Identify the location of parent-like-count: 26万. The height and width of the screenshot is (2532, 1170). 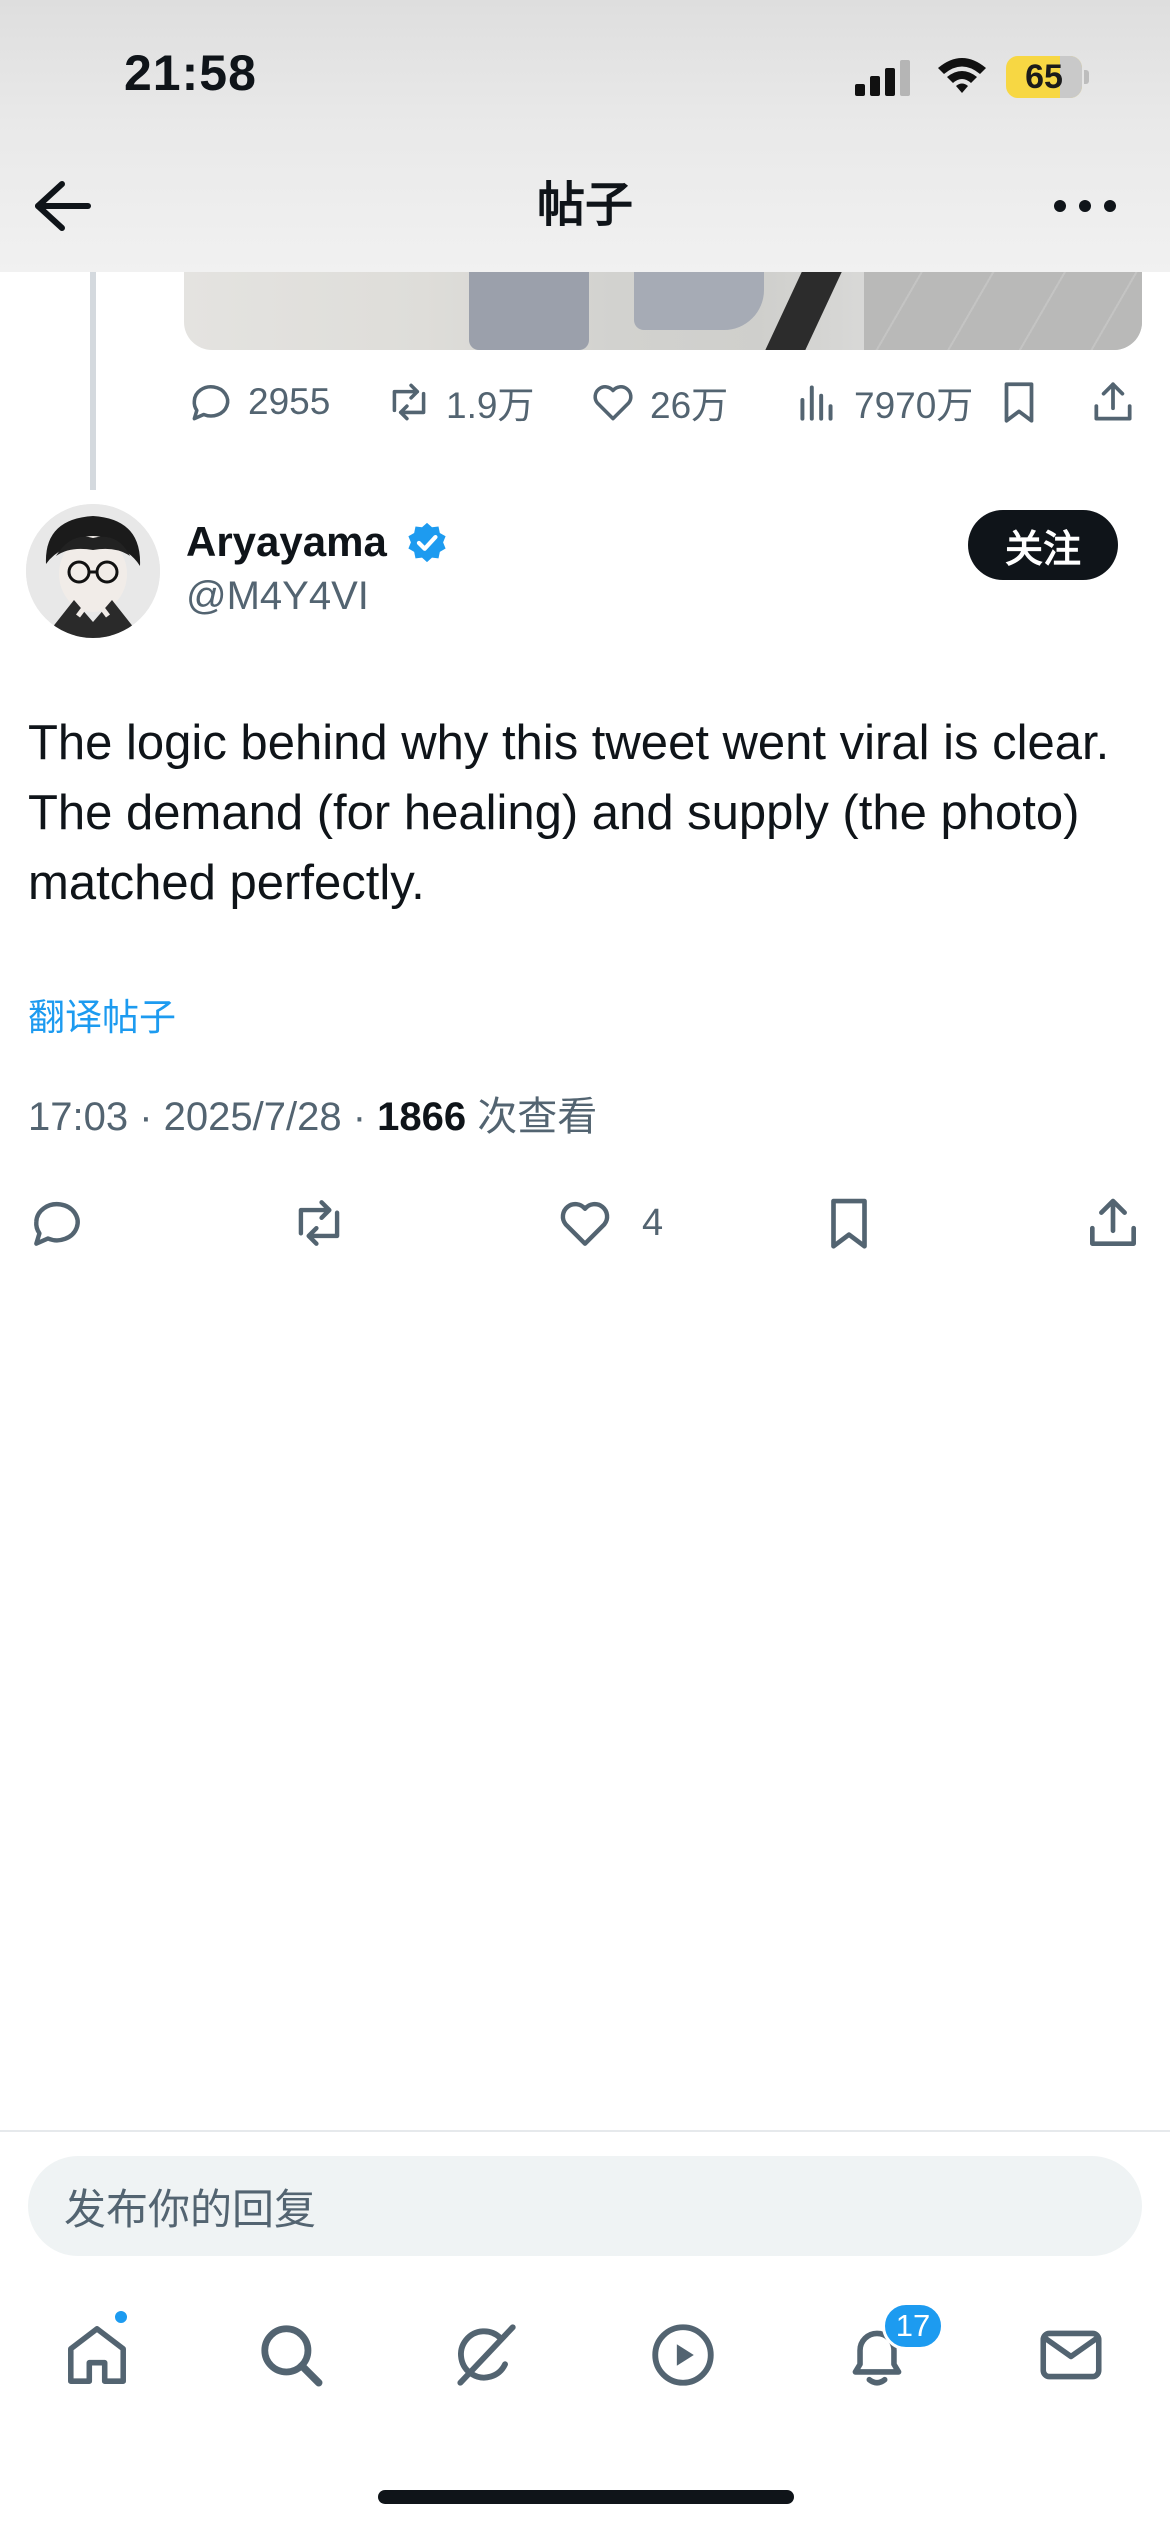
(689, 405).